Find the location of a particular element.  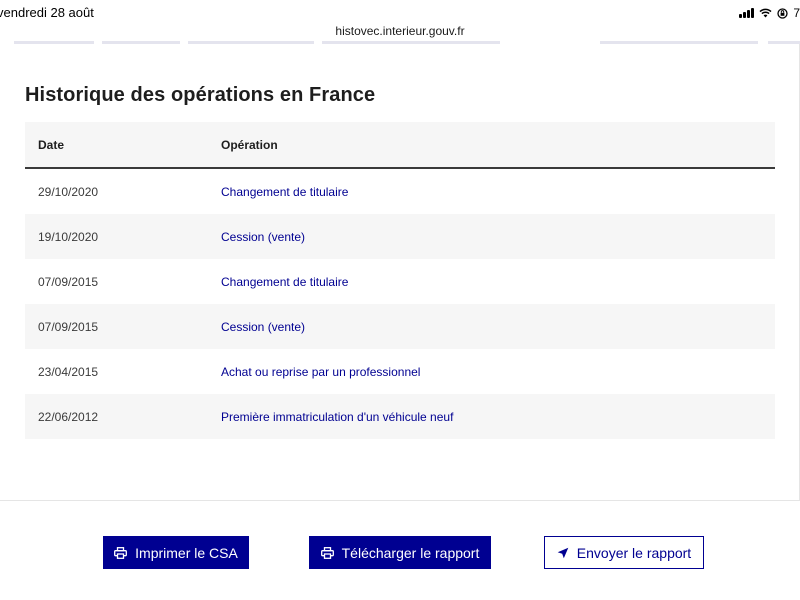

section-title: Historique des opérations en France is located at coordinates (200, 95).